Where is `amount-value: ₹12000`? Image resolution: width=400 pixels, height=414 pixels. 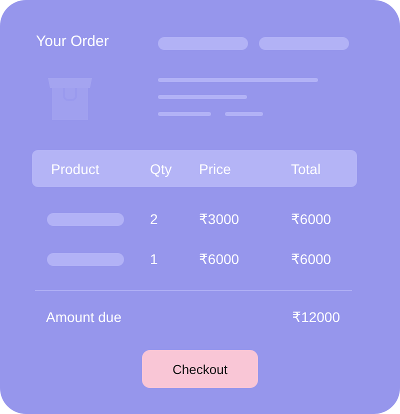
amount-value: ₹12000 is located at coordinates (316, 317).